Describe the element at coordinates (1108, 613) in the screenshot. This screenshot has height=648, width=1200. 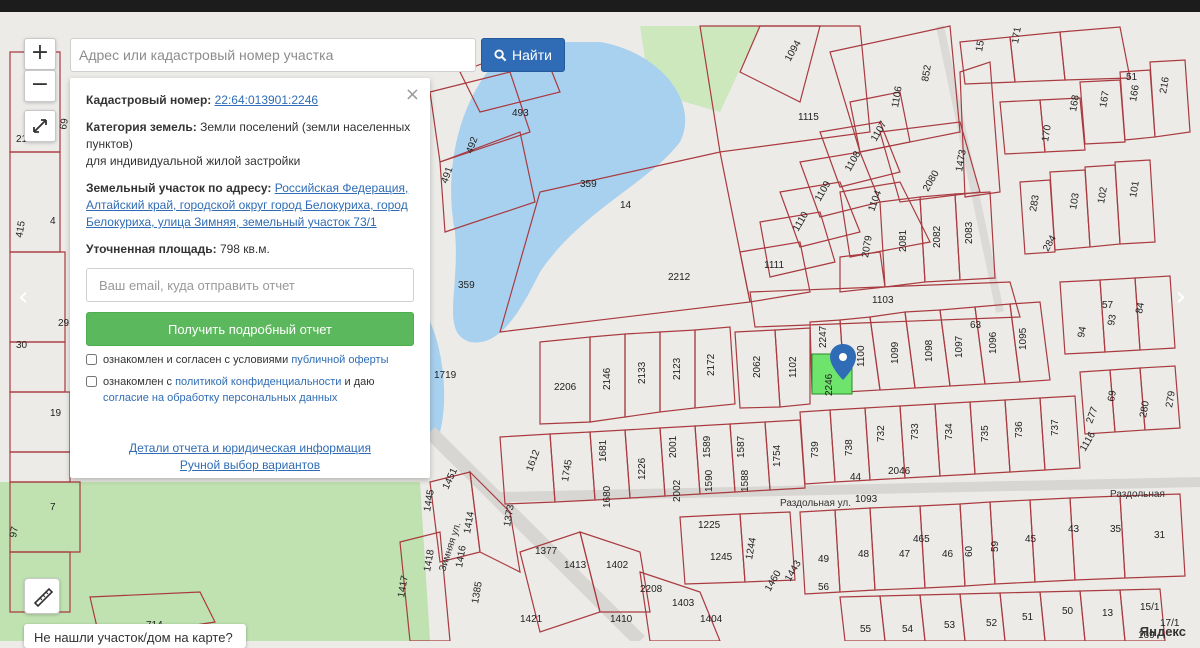
I see `plot-number-label: 13` at that location.